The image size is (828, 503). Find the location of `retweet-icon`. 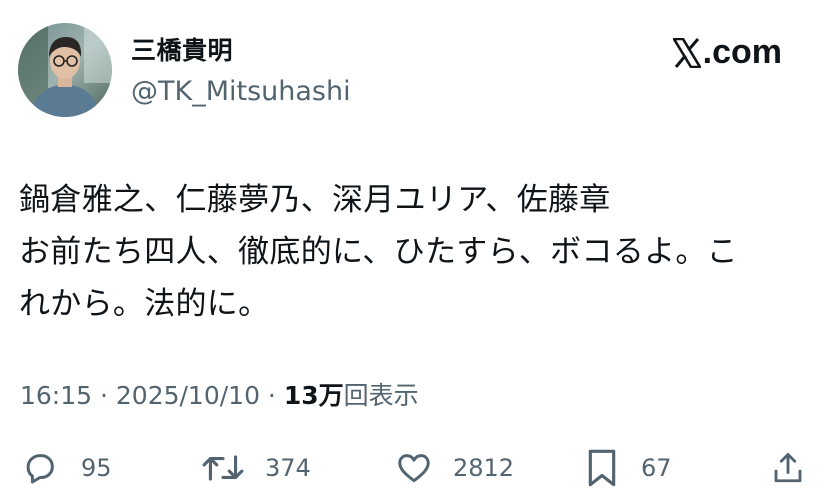

retweet-icon is located at coordinates (223, 468).